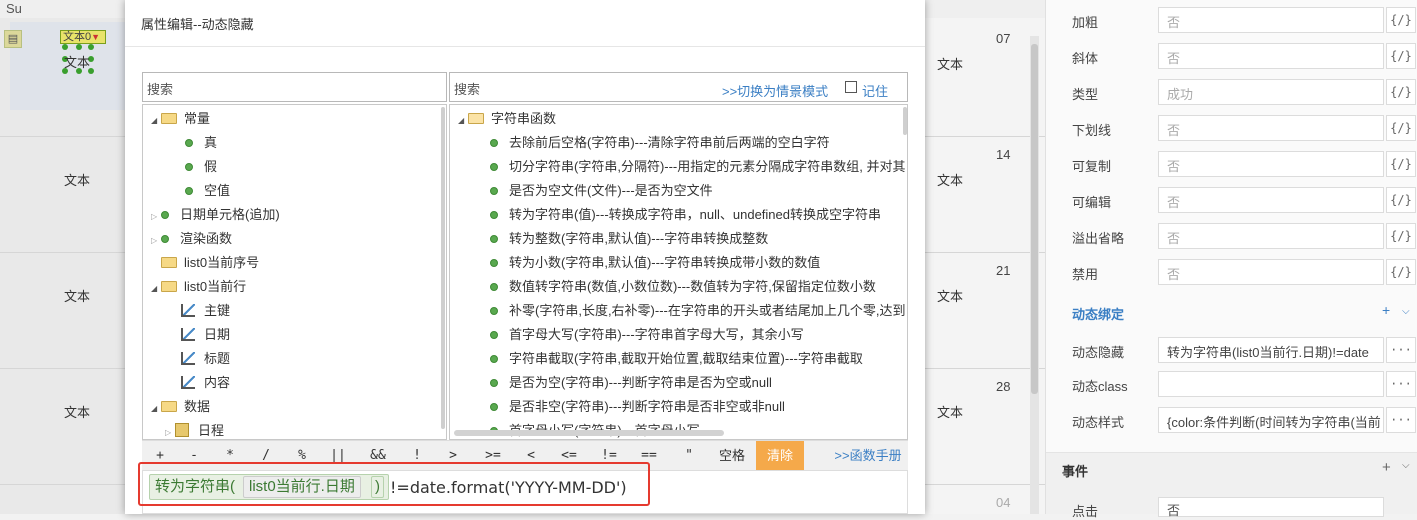 The image size is (1417, 520). What do you see at coordinates (95, 37) in the screenshot?
I see `chevron-down-icon: ▼` at bounding box center [95, 37].